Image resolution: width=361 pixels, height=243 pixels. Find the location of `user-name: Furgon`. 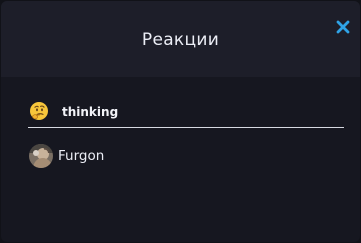

user-name: Furgon is located at coordinates (81, 156).